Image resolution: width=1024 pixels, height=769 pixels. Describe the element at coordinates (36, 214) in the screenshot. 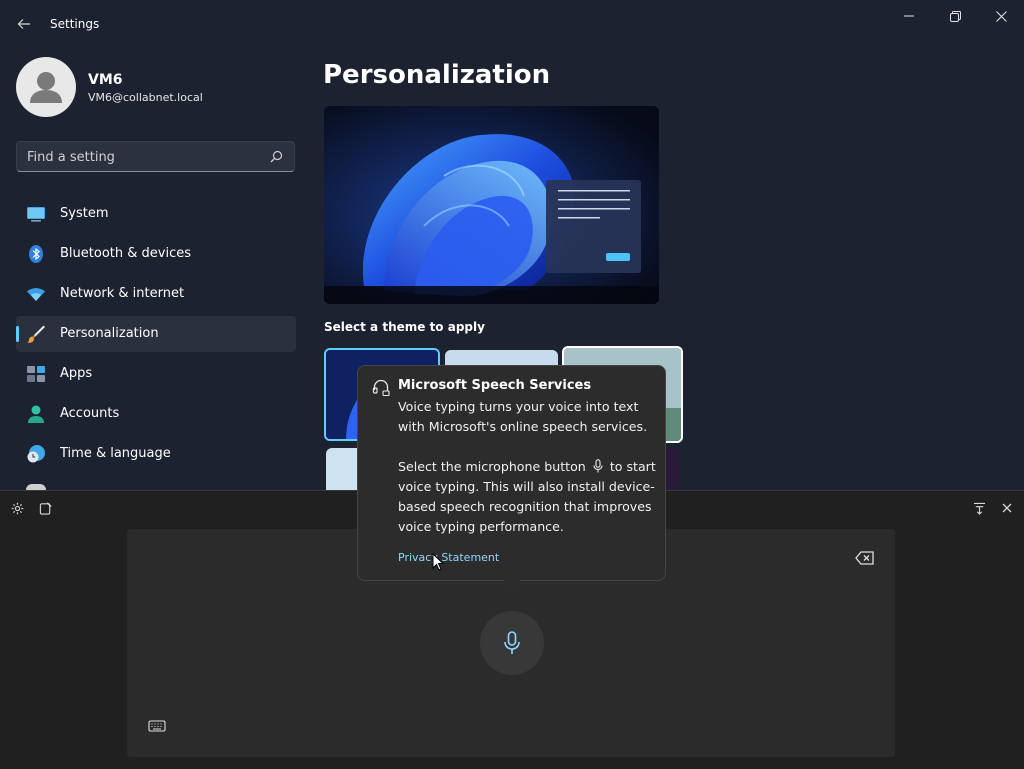

I see `system-icon` at that location.